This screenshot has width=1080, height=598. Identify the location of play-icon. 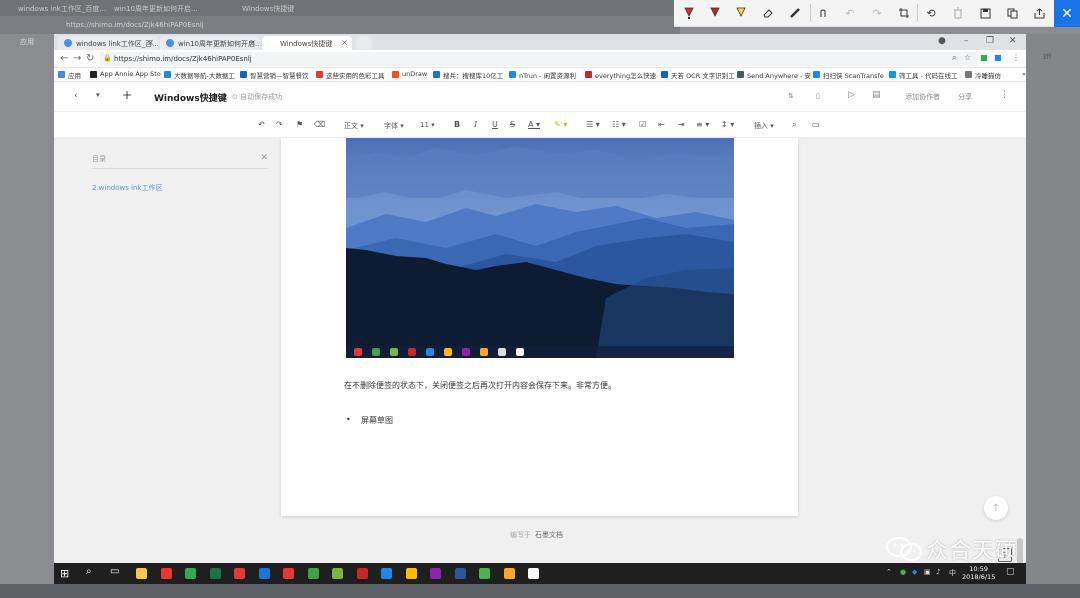
(313, 573).